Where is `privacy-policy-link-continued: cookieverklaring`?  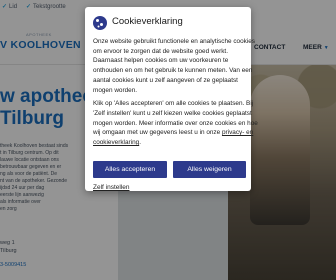 privacy-policy-link-continued: cookieverklaring is located at coordinates (116, 142).